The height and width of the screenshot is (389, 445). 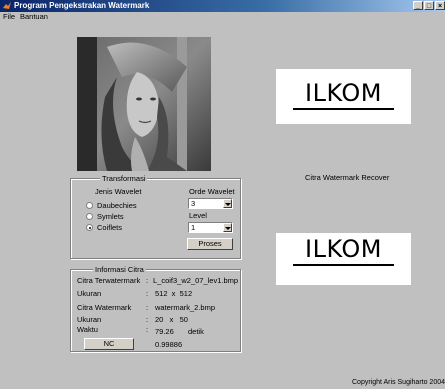 What do you see at coordinates (171, 319) in the screenshot?
I see `ukuran-watermark-value: 20 x 50` at bounding box center [171, 319].